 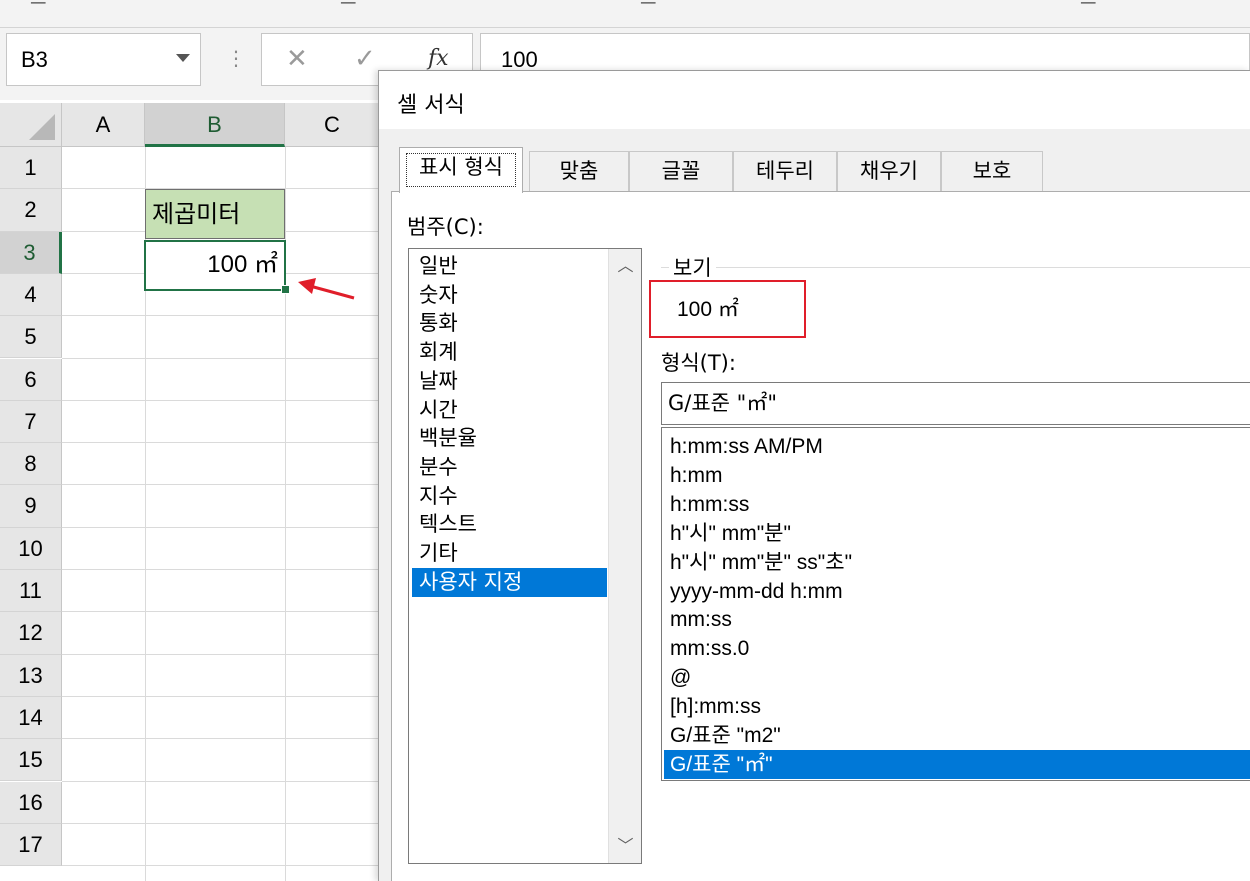 What do you see at coordinates (579, 171) in the screenshot?
I see `tab-alignment: 맞춤` at bounding box center [579, 171].